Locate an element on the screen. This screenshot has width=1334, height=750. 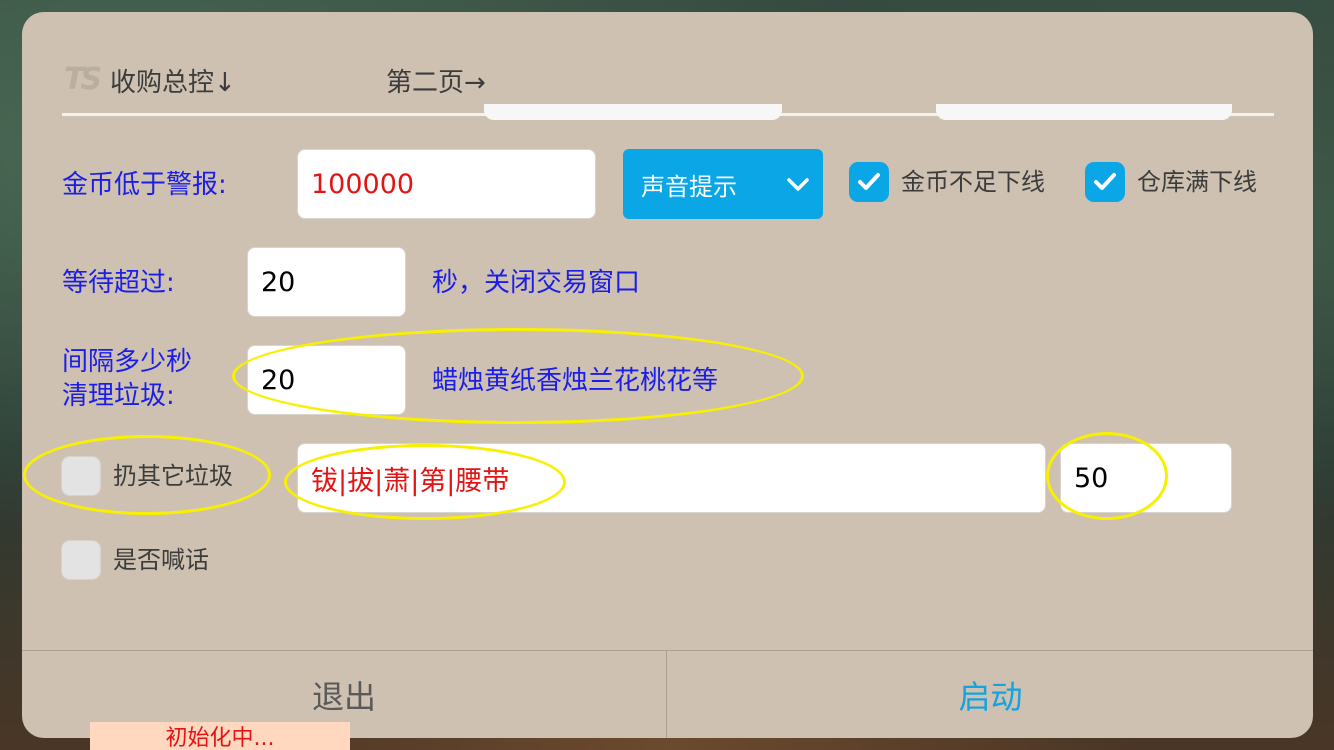
logout-warehouse-checkbox is located at coordinates (1105, 182).